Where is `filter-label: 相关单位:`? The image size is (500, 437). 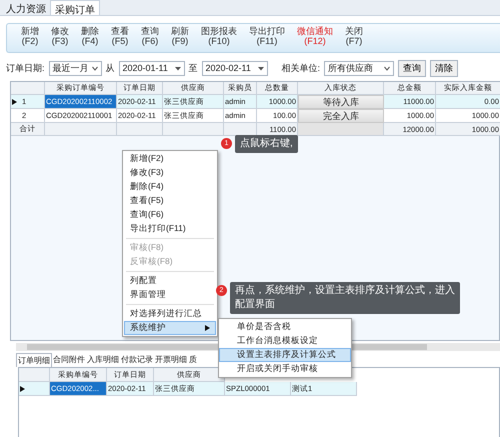
filter-label: 相关单位: is located at coordinates (301, 68).